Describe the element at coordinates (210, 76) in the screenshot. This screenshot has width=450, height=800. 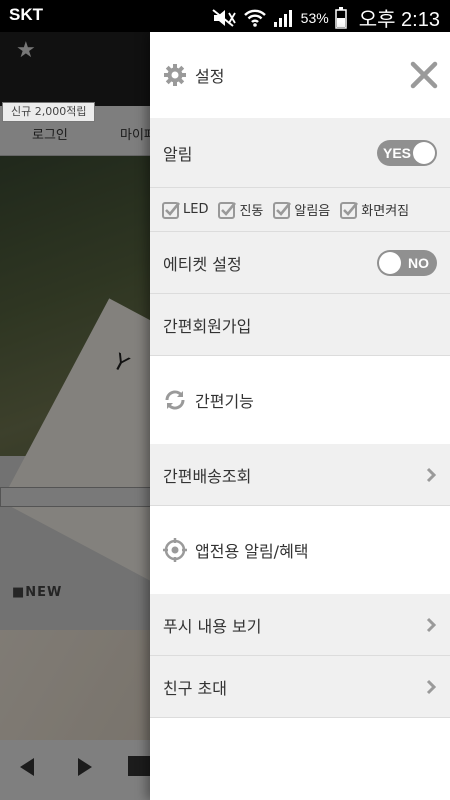
I see `drawer-title: 설정` at that location.